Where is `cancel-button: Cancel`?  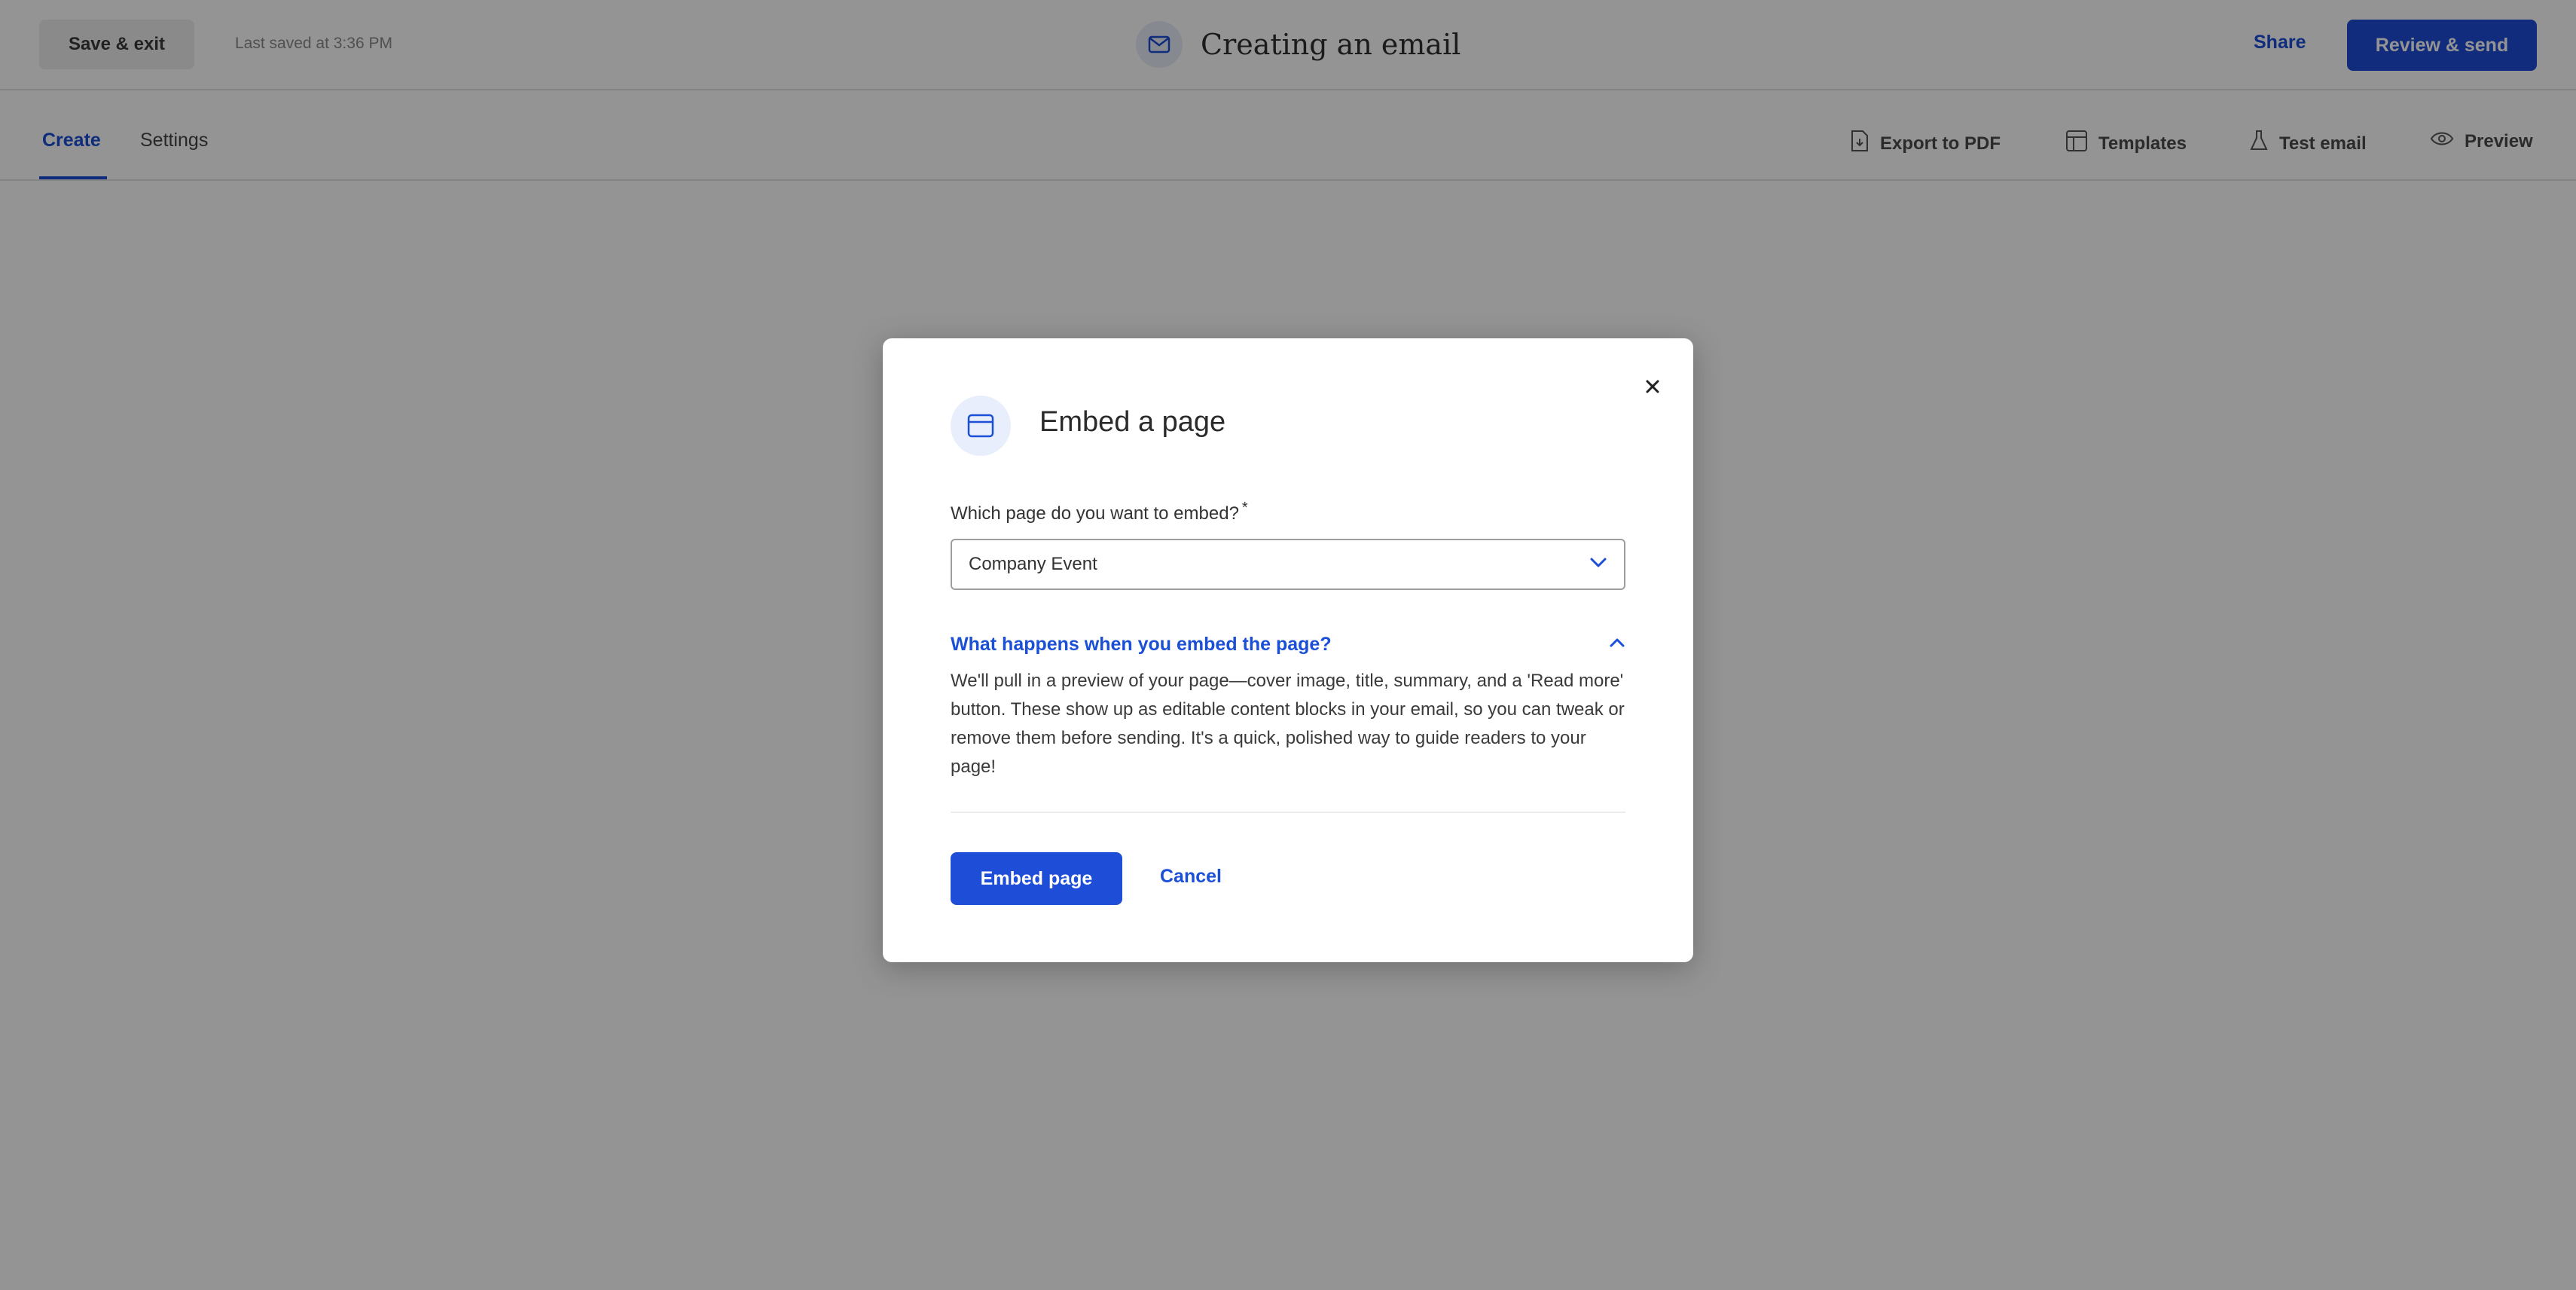 cancel-button: Cancel is located at coordinates (1191, 877).